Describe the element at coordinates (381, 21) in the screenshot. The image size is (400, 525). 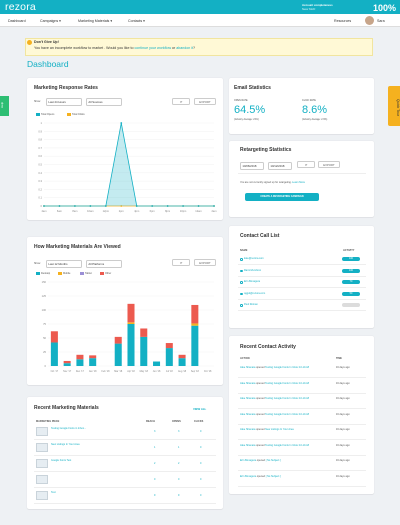
I see `user-name: Sara` at that location.